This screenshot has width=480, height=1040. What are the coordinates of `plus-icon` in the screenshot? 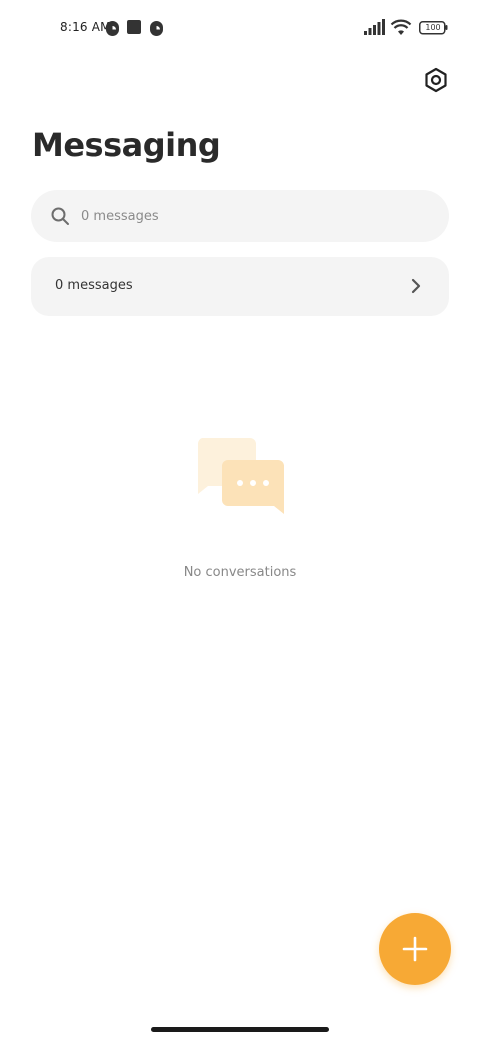 It's located at (415, 949).